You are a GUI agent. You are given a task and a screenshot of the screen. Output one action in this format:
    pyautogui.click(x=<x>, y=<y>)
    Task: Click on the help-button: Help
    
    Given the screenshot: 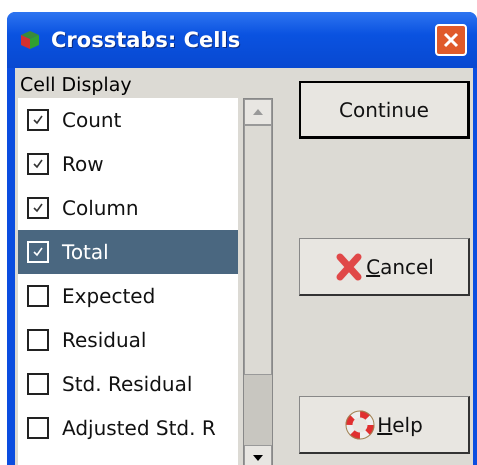 What is the action you would take?
    pyautogui.click(x=384, y=425)
    